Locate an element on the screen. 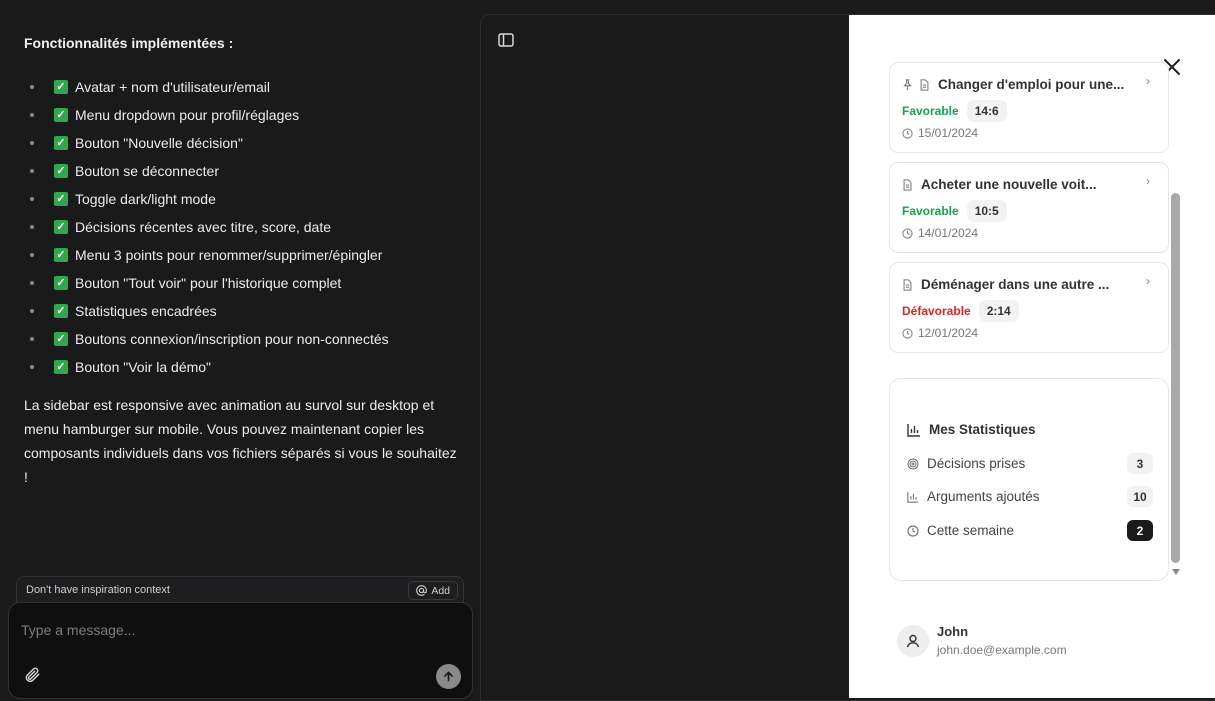 This screenshot has width=1215, height=701. sidebar-toggle-icon is located at coordinates (506, 40).